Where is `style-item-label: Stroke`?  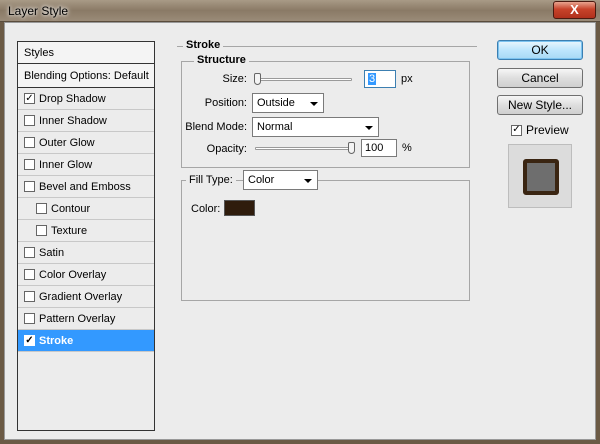 style-item-label: Stroke is located at coordinates (56, 340).